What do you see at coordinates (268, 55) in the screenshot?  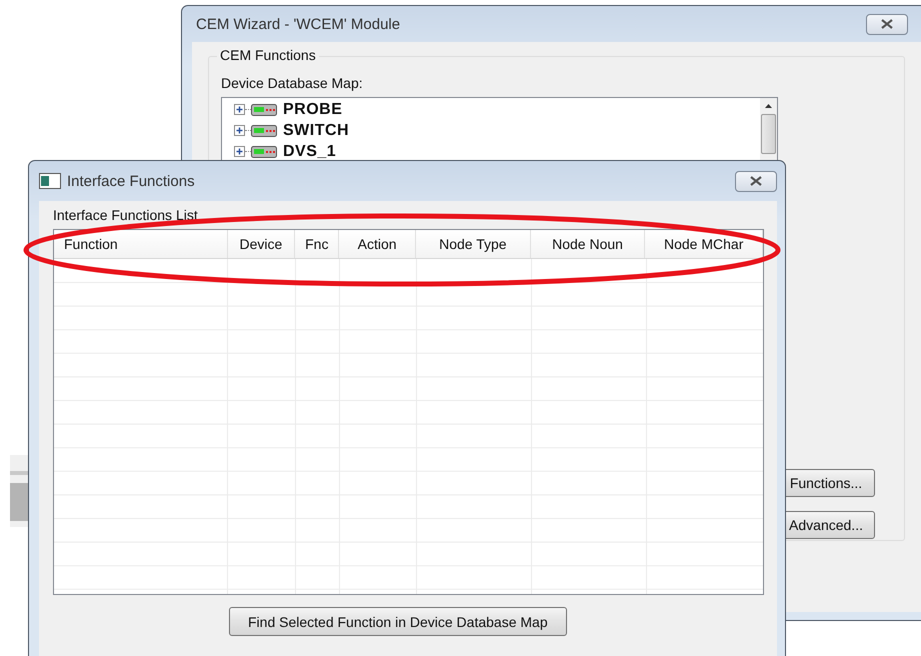 I see `group-title: CEM Functions` at bounding box center [268, 55].